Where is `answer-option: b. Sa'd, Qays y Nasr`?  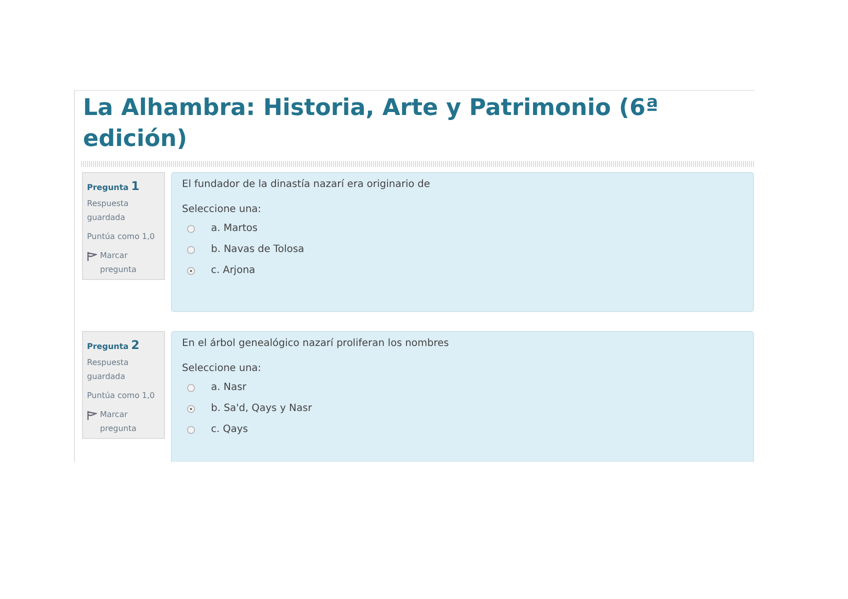 answer-option: b. Sa'd, Qays y Nasr is located at coordinates (261, 408).